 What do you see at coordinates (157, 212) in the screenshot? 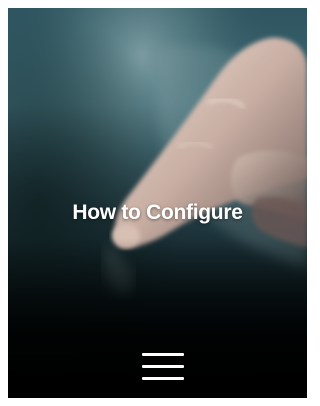
I see `page-title: How to Configure` at bounding box center [157, 212].